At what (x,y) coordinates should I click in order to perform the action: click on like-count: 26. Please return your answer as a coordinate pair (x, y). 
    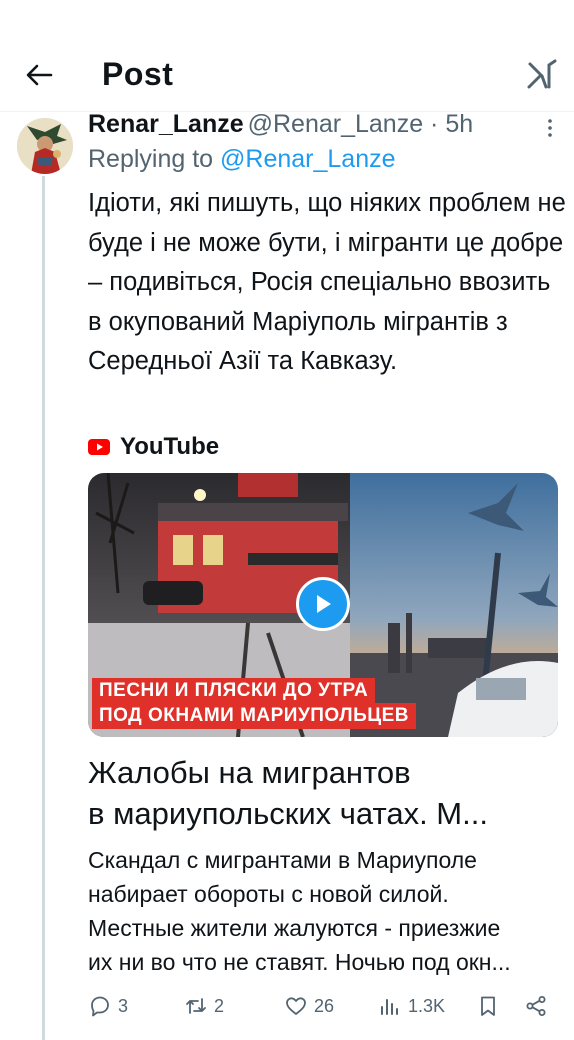
    Looking at the image, I should click on (324, 1005).